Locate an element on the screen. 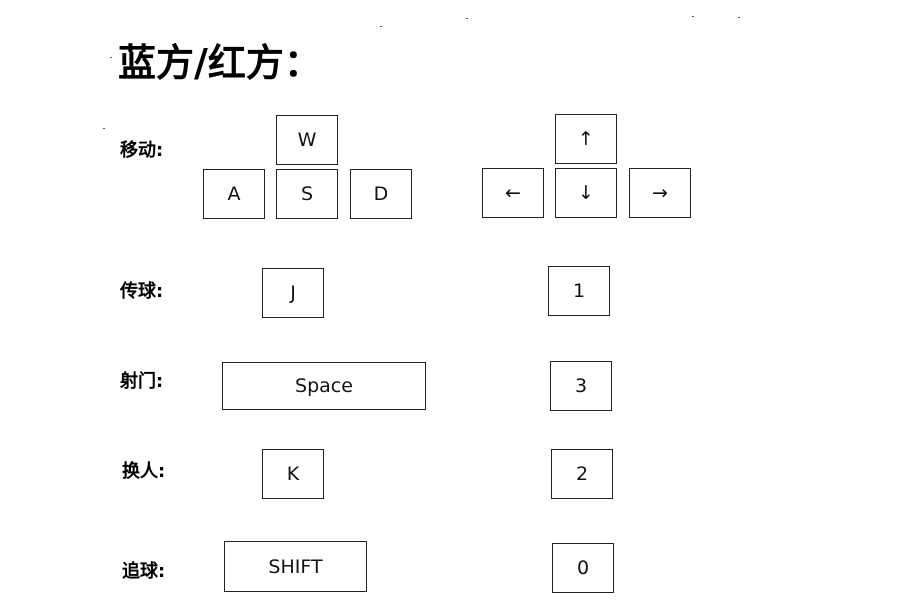 The width and height of the screenshot is (906, 600). red-key-move-right: → is located at coordinates (660, 193).